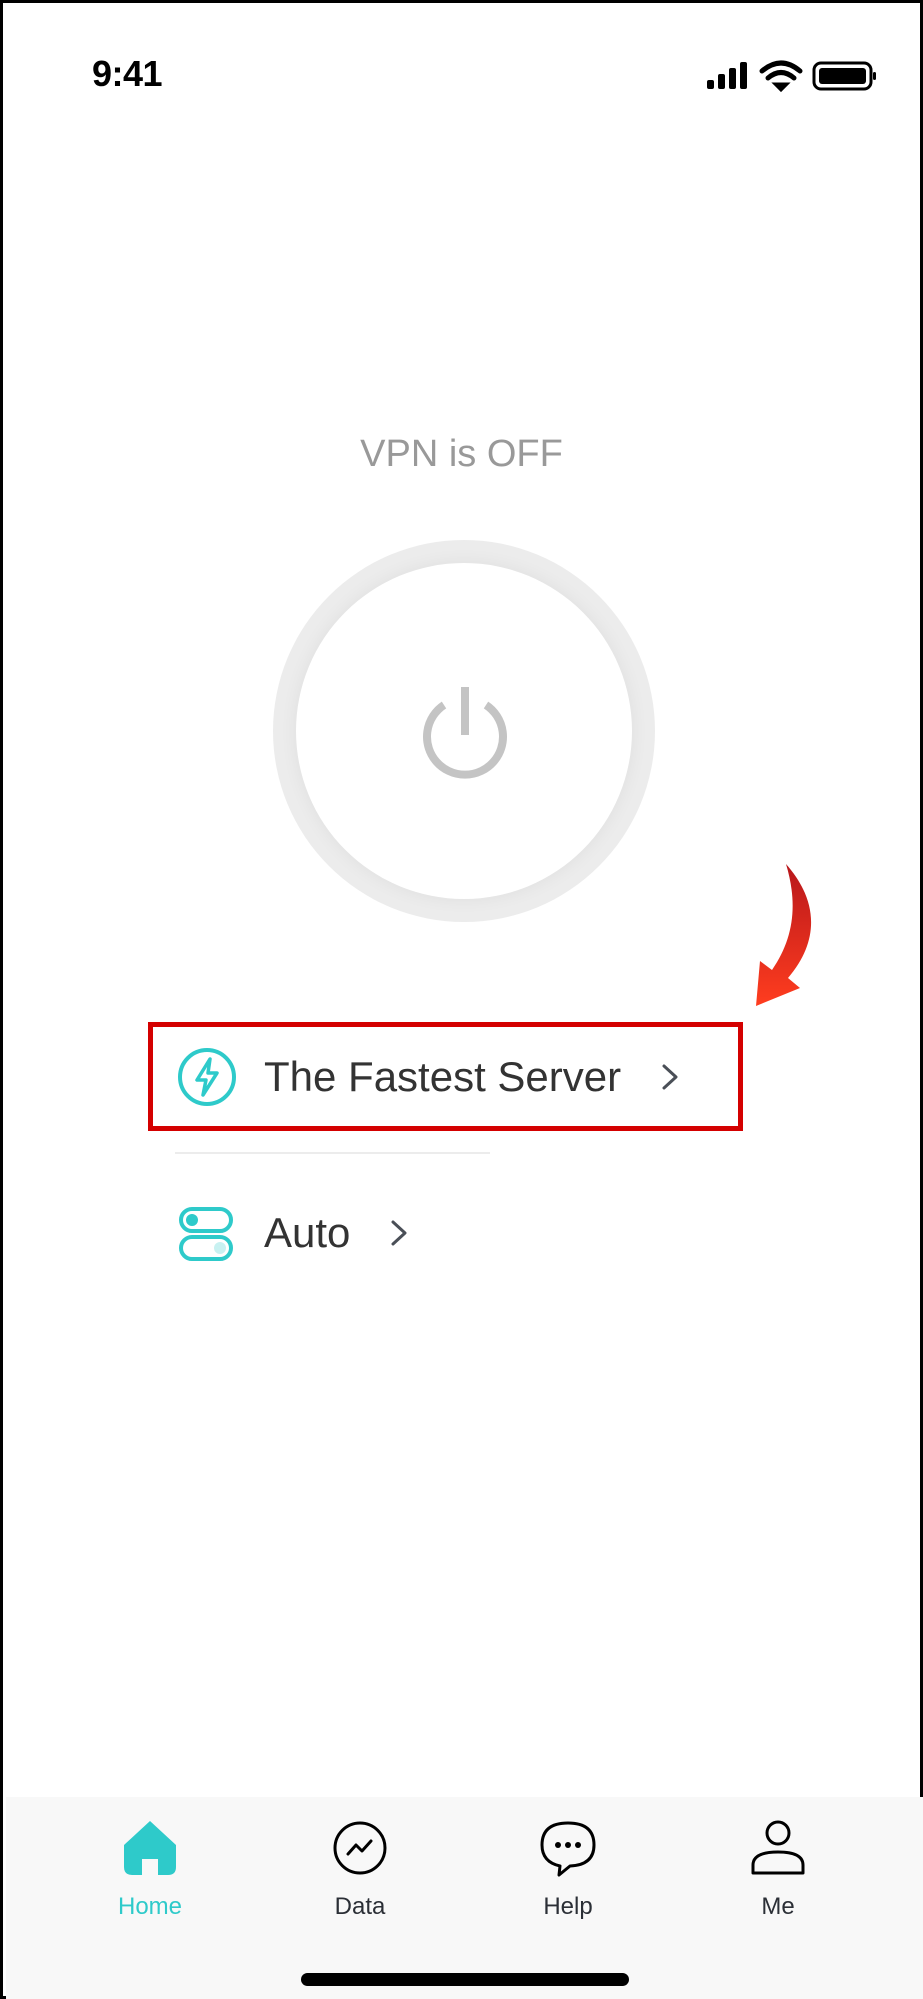  Describe the element at coordinates (568, 1906) in the screenshot. I see `tab-help-label: Help` at that location.